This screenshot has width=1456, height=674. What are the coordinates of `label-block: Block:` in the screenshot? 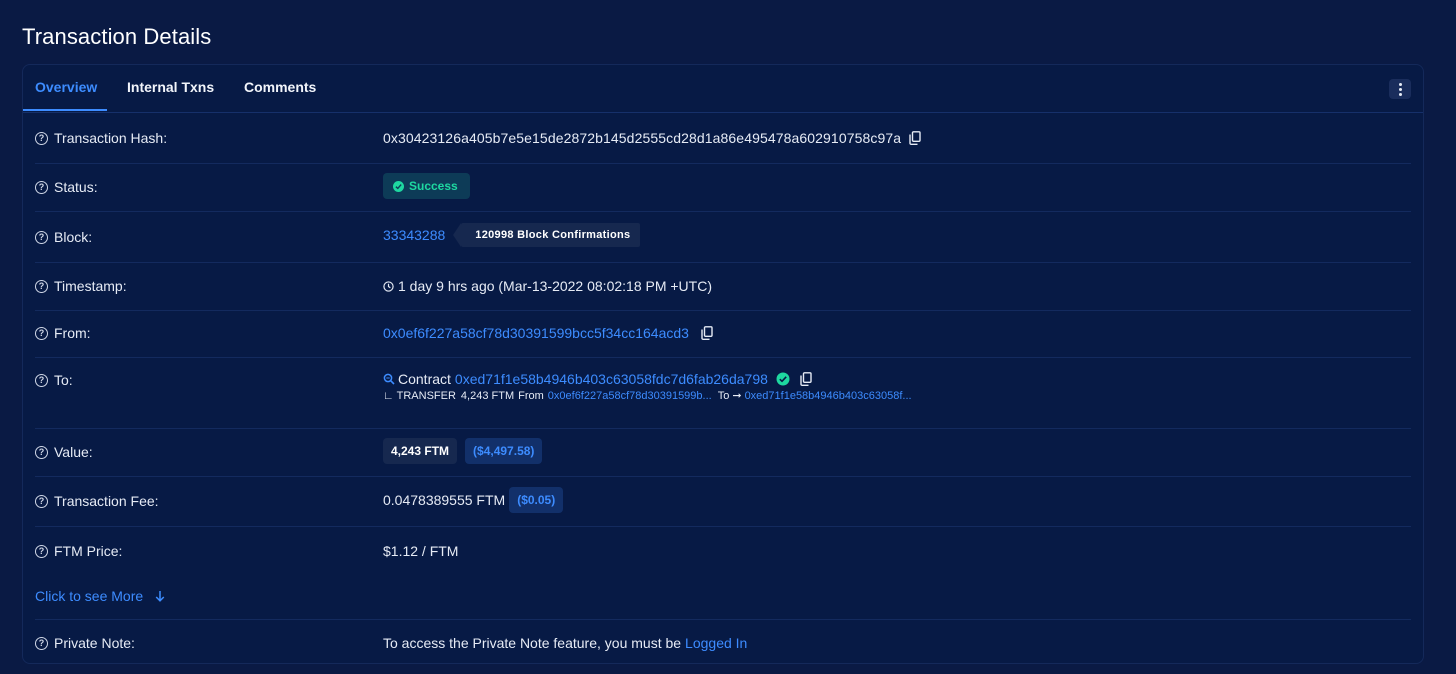 It's located at (73, 237).